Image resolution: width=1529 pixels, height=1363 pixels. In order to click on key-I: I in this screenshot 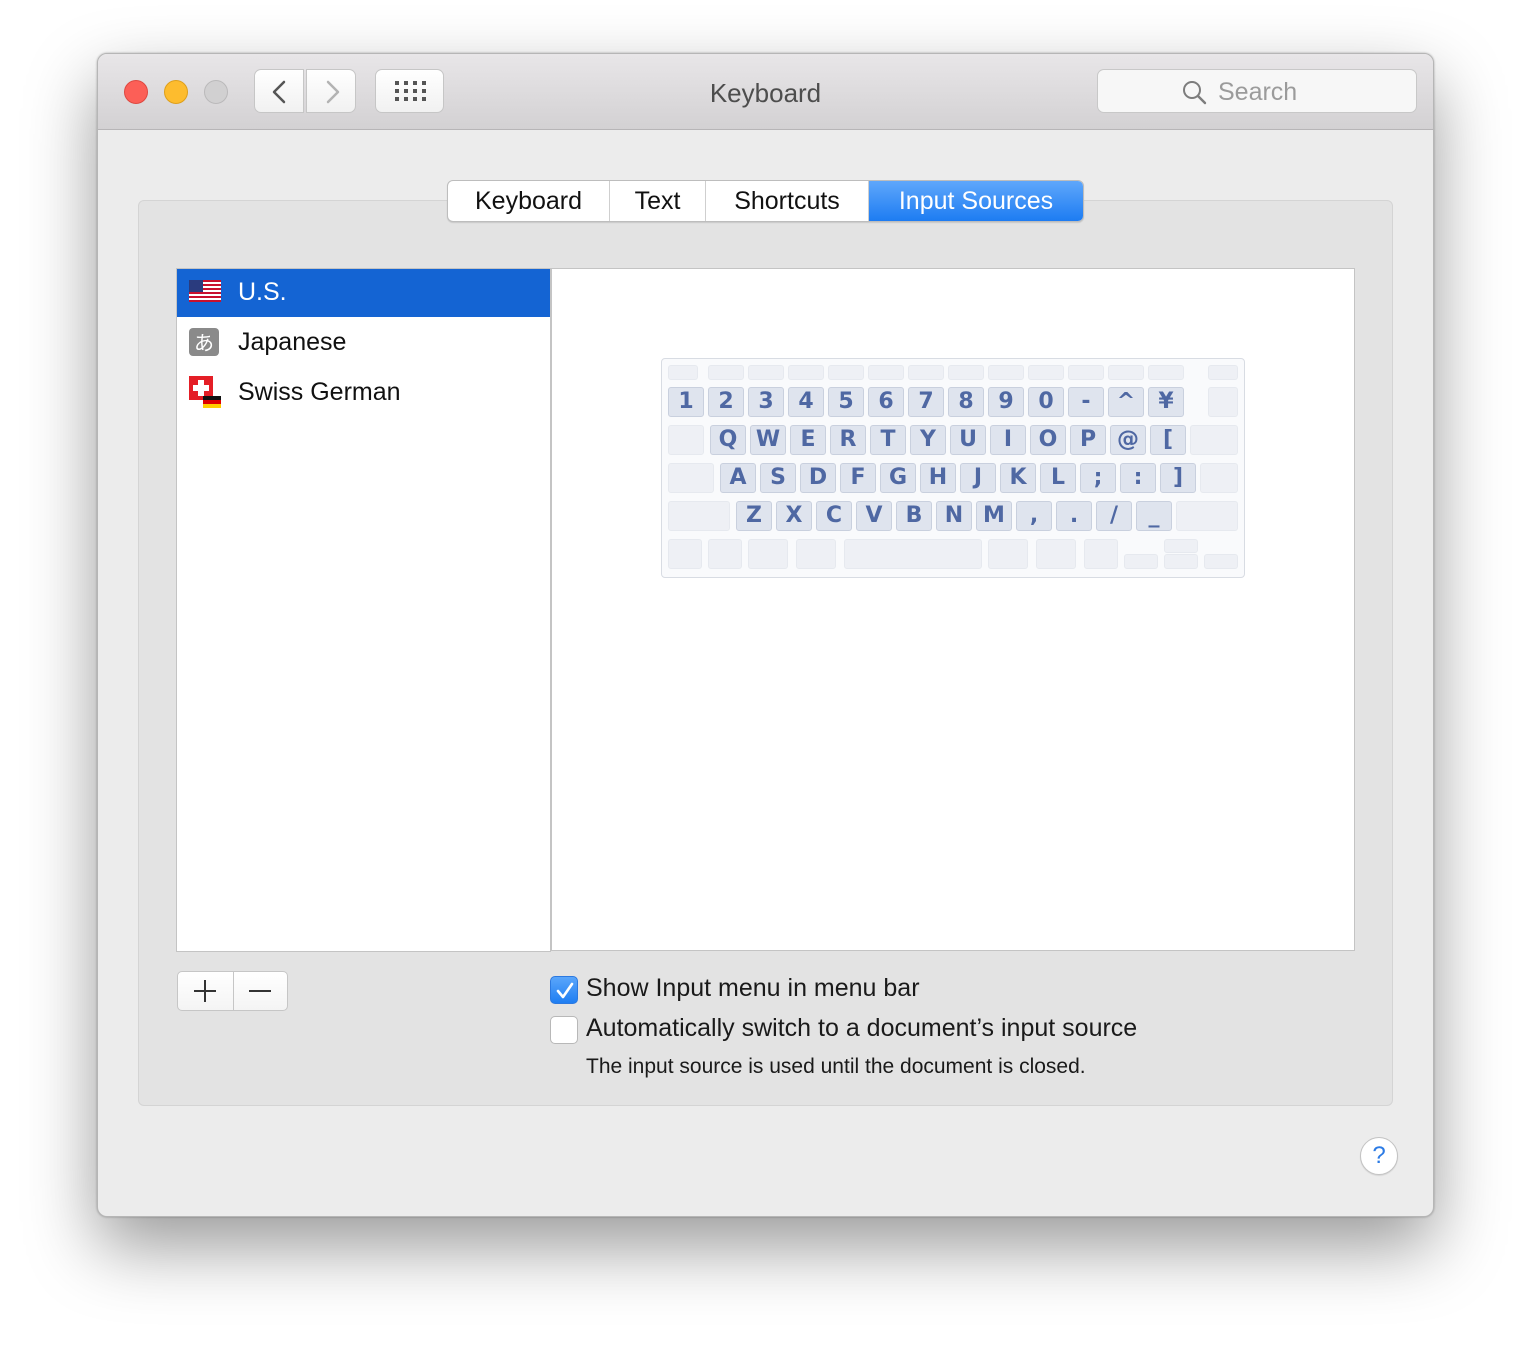, I will do `click(1008, 440)`.